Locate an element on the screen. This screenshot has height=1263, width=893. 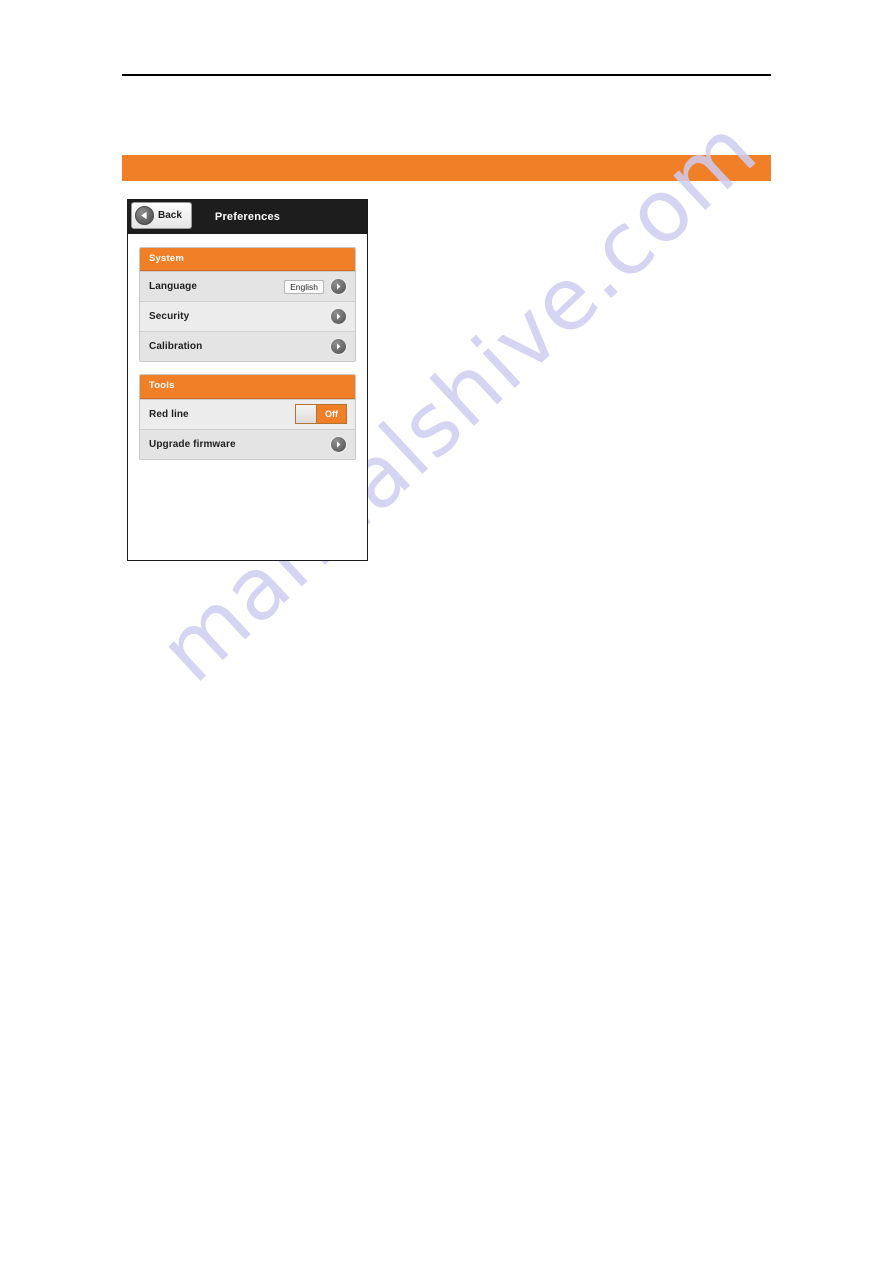
group-header-tools: Tools is located at coordinates (247, 387).